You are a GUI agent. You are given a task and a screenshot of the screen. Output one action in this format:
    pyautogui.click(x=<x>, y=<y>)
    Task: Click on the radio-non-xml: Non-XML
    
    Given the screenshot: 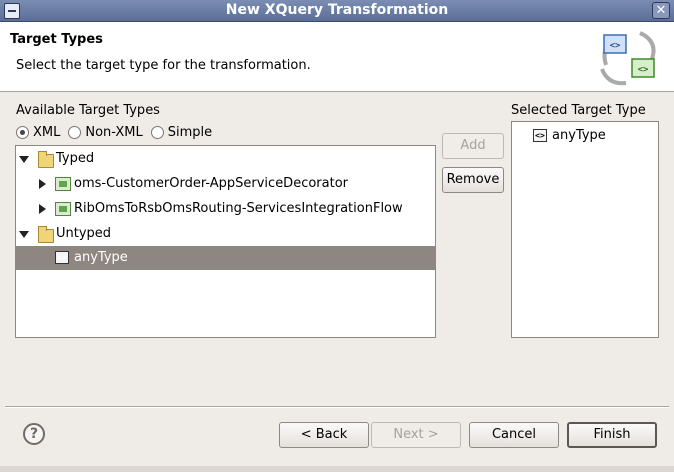 What is the action you would take?
    pyautogui.click(x=105, y=132)
    